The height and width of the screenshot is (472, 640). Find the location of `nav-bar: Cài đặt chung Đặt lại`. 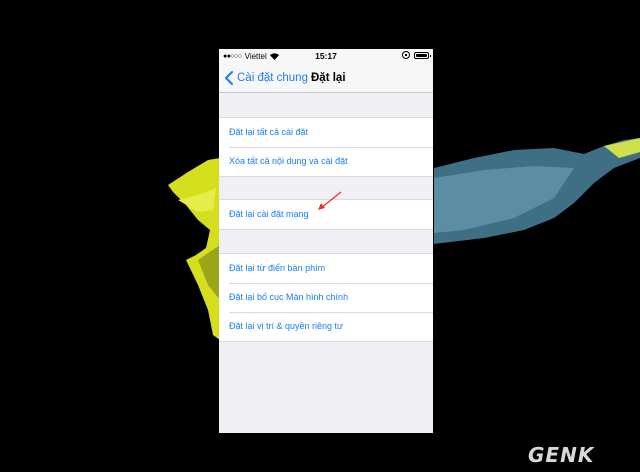

nav-bar: Cài đặt chung Đặt lại is located at coordinates (326, 79).